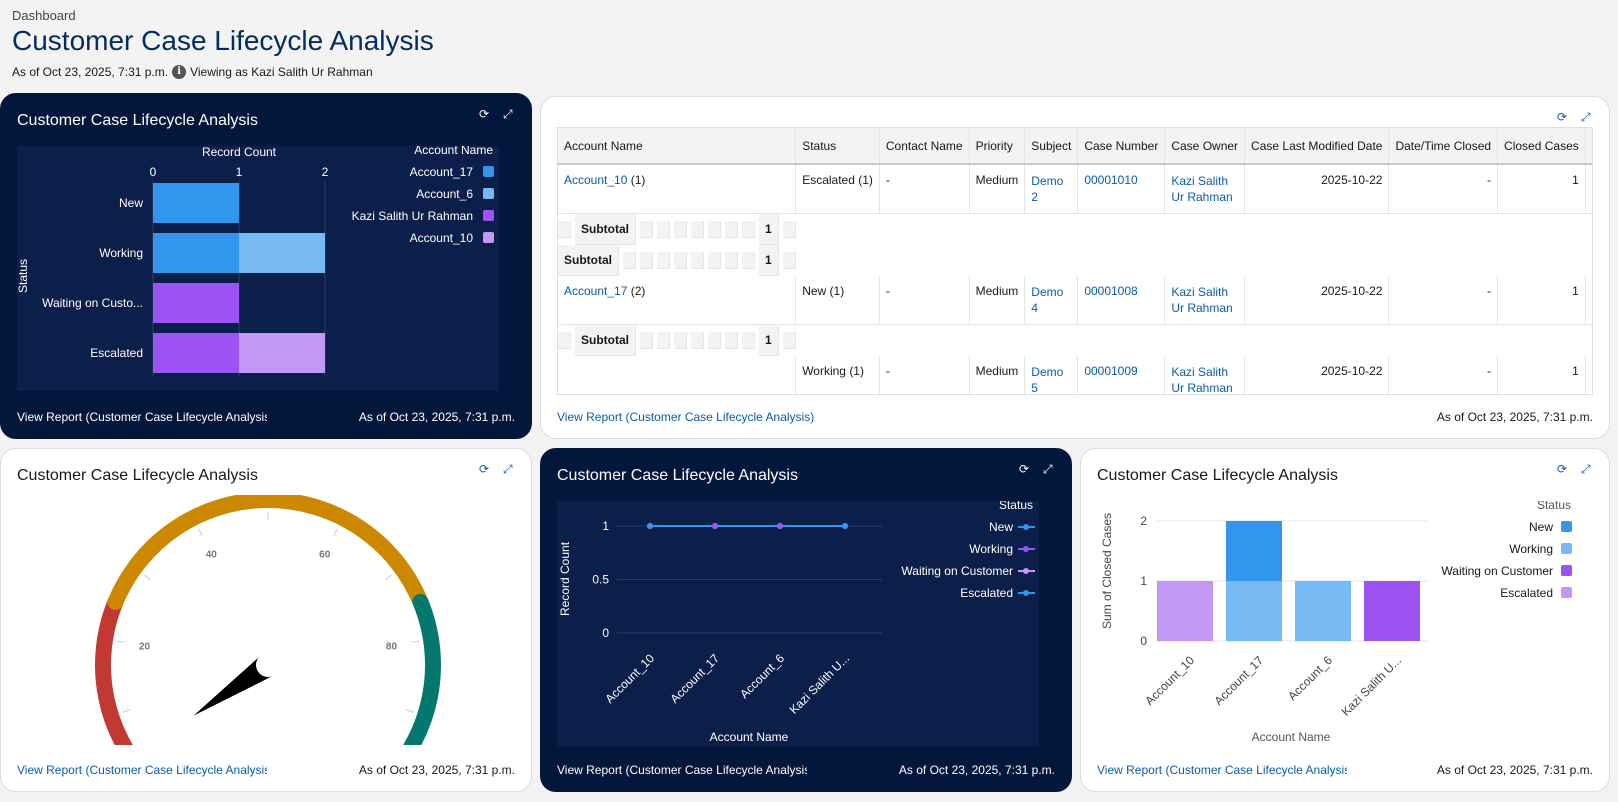 The width and height of the screenshot is (1618, 802). I want to click on x-axis-label: Account Name, so click(1291, 737).